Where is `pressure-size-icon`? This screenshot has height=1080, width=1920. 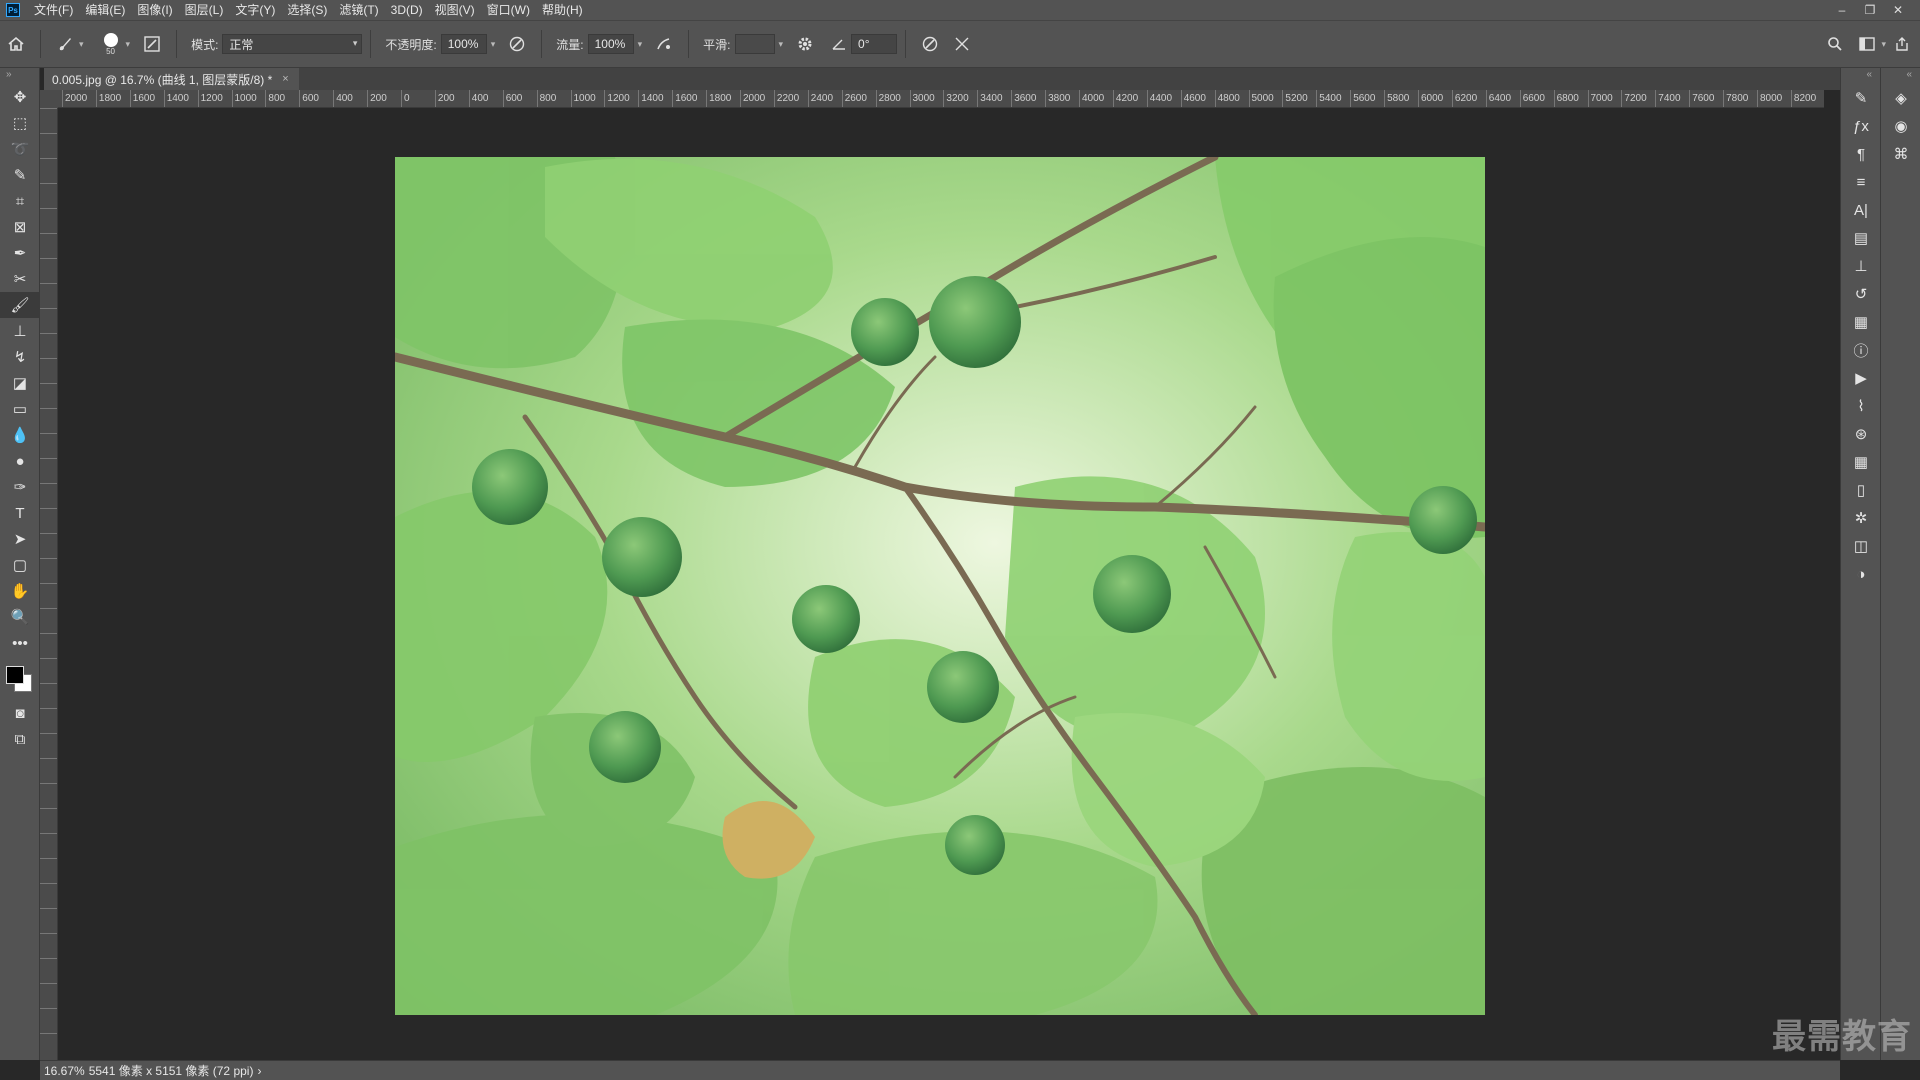
pressure-size-icon is located at coordinates (930, 44).